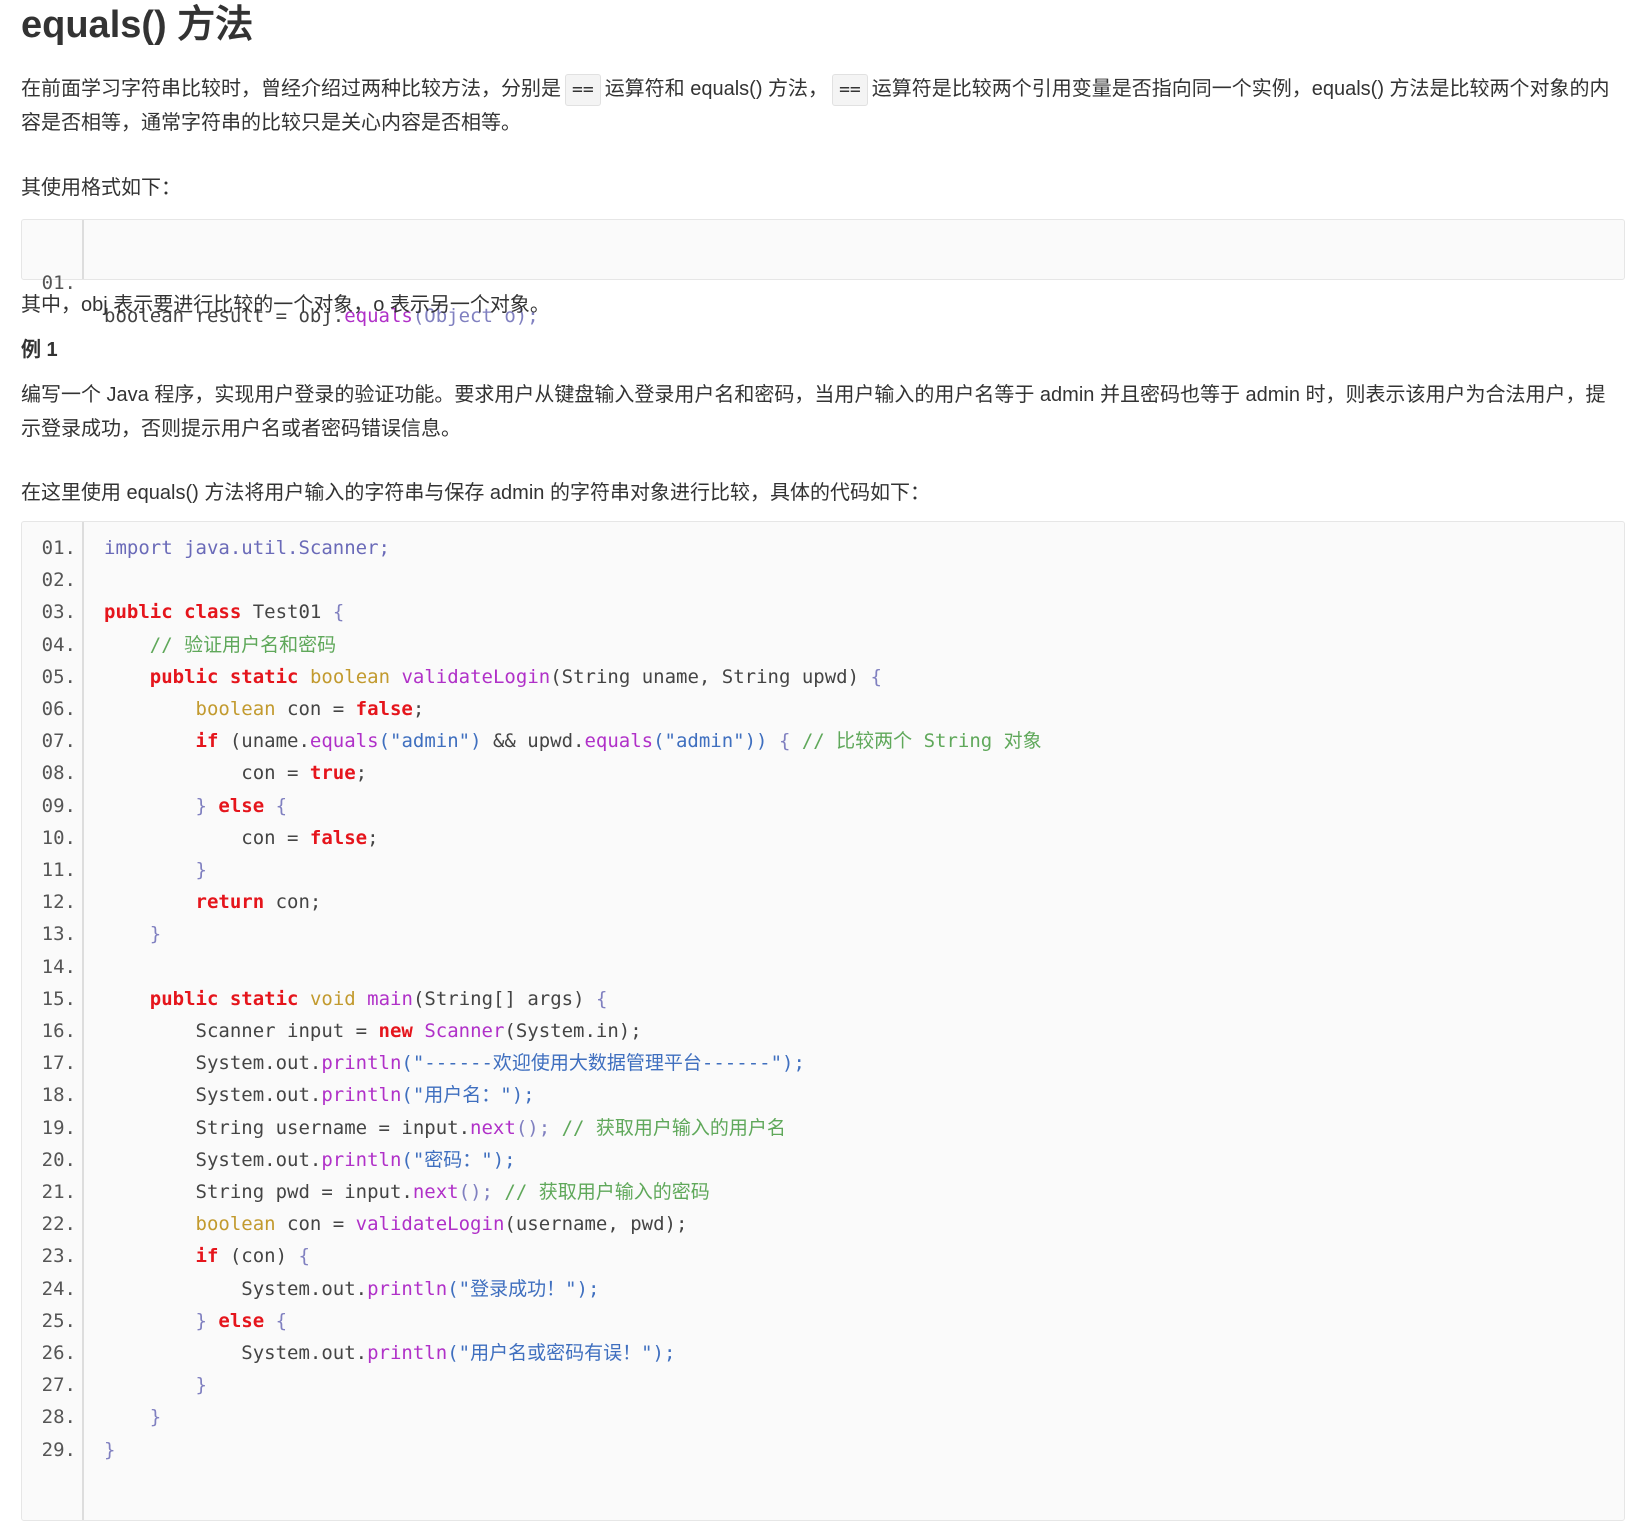 This screenshot has height=1521, width=1635. What do you see at coordinates (716, 89) in the screenshot?
I see `intro-text-b: 运算符和 equals() 方法，` at bounding box center [716, 89].